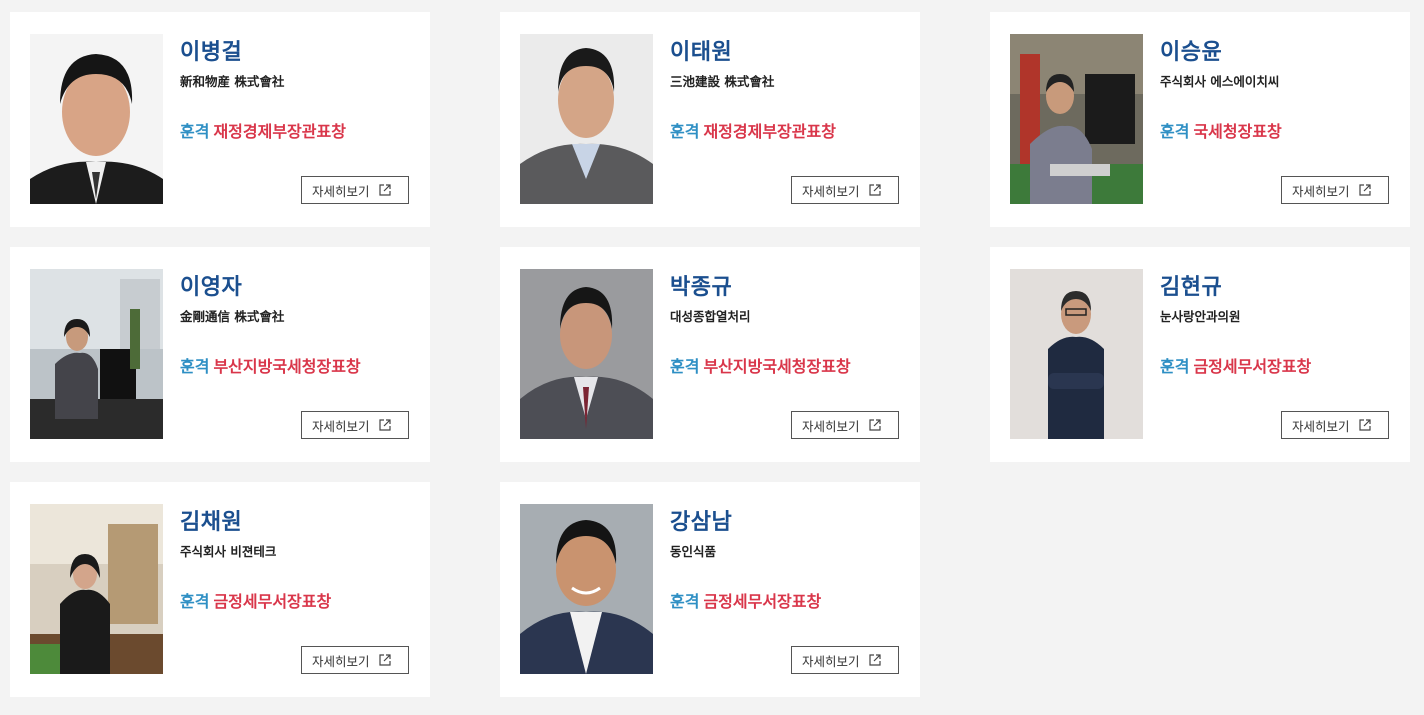 The image size is (1424, 715). Describe the element at coordinates (228, 551) in the screenshot. I see `recipient-company: 주식회사 비젼테크` at that location.